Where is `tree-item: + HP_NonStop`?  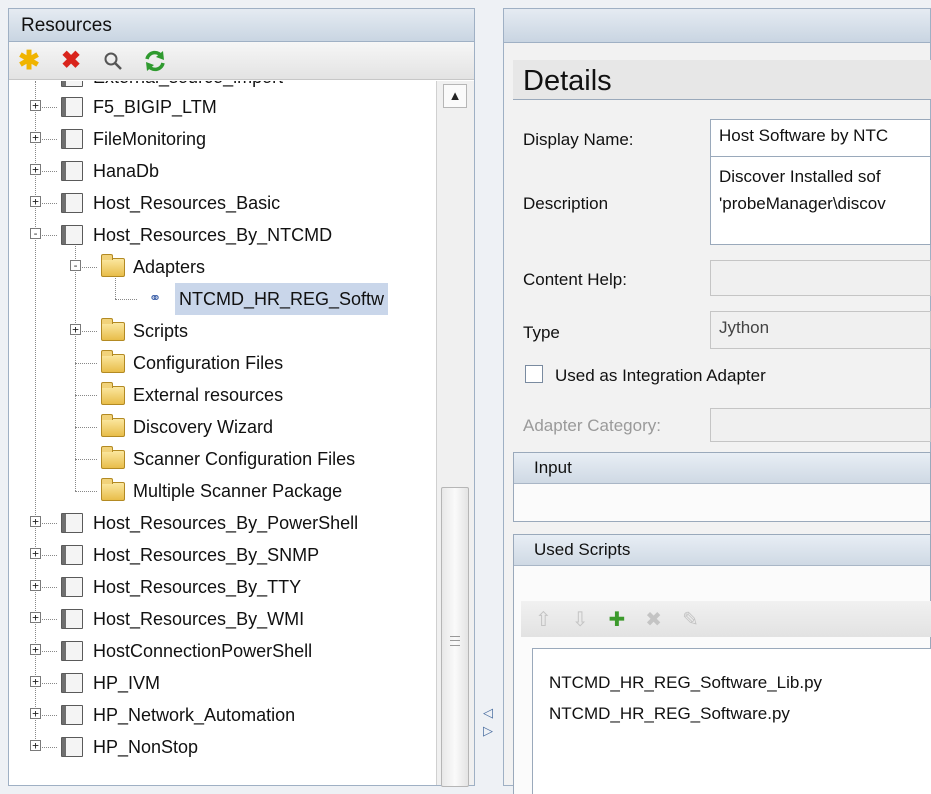 tree-item: + HP_NonStop is located at coordinates (219, 747).